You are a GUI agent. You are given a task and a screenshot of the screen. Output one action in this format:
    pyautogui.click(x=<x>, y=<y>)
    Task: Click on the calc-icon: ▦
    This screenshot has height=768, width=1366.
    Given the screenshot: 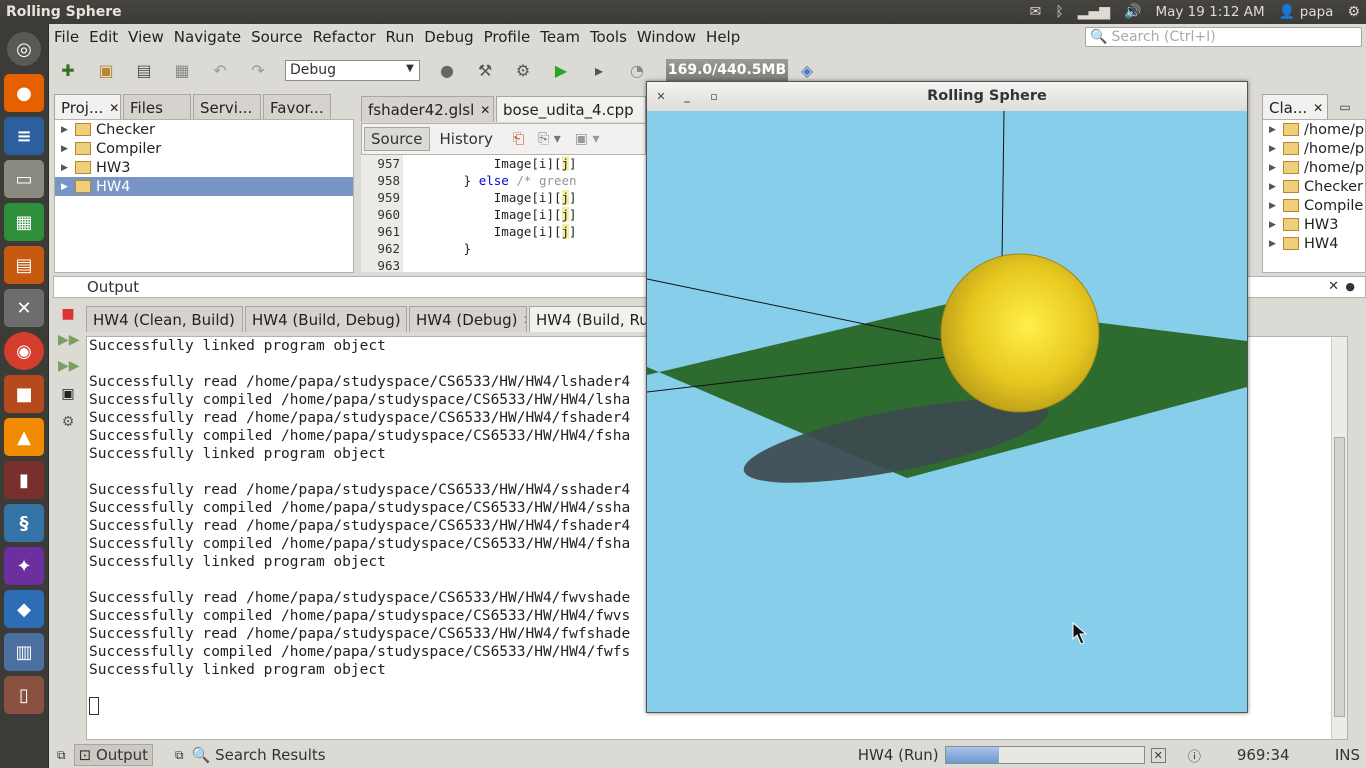 What is the action you would take?
    pyautogui.click(x=24, y=222)
    